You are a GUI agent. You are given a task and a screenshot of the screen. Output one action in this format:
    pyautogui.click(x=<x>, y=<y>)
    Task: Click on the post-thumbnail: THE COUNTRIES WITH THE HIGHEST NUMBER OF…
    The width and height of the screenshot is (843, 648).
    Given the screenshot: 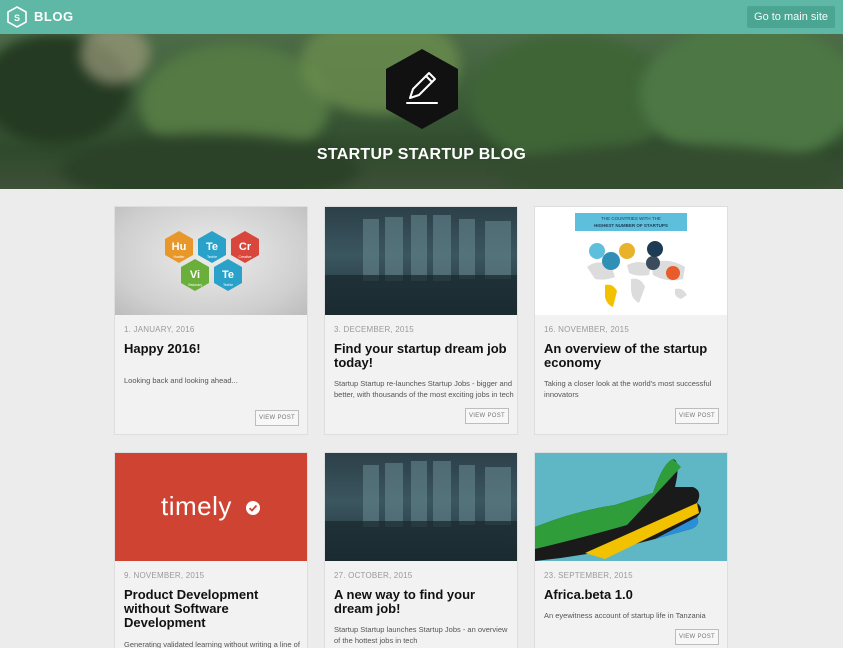 What is the action you would take?
    pyautogui.click(x=631, y=261)
    